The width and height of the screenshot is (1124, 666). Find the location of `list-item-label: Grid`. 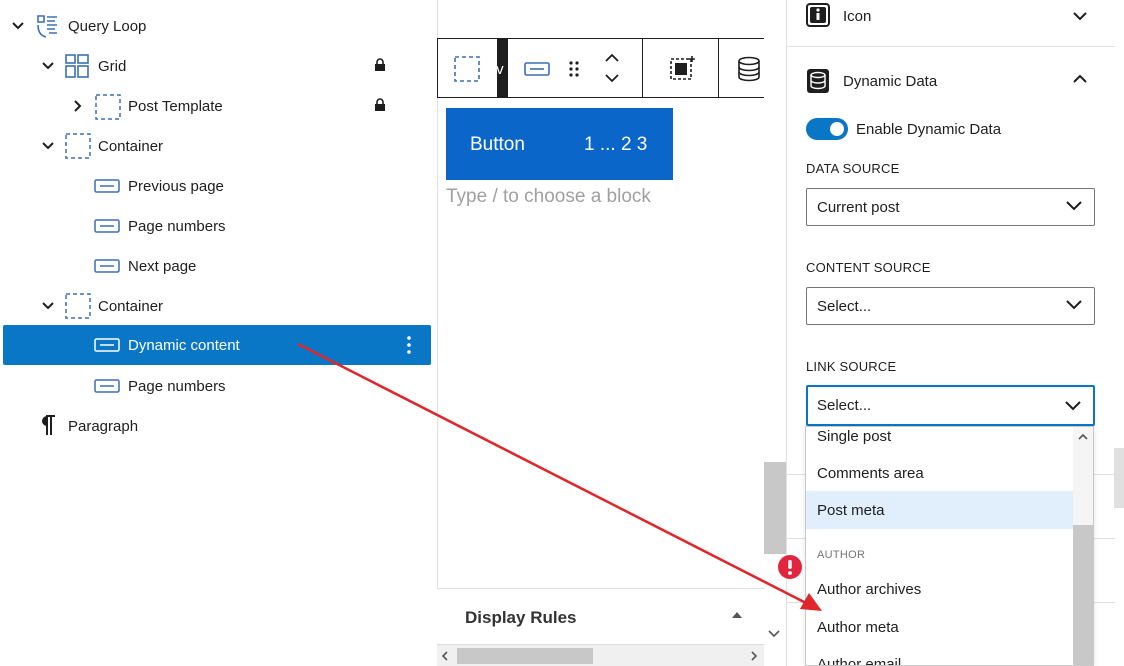

list-item-label: Grid is located at coordinates (112, 66).